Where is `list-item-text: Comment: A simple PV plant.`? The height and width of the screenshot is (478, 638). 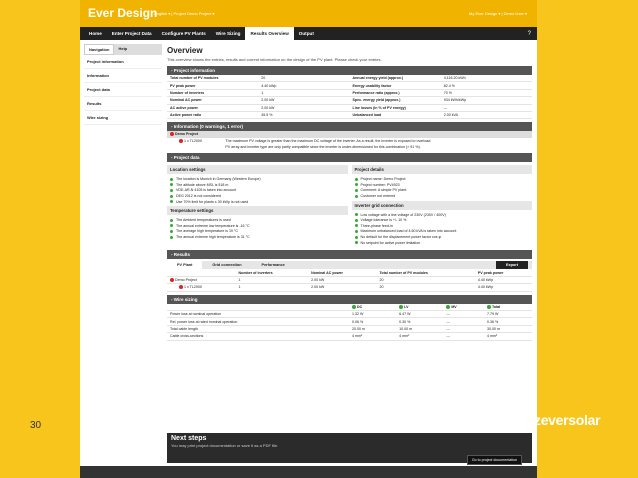 list-item-text: Comment: A simple PV plant. is located at coordinates (384, 190).